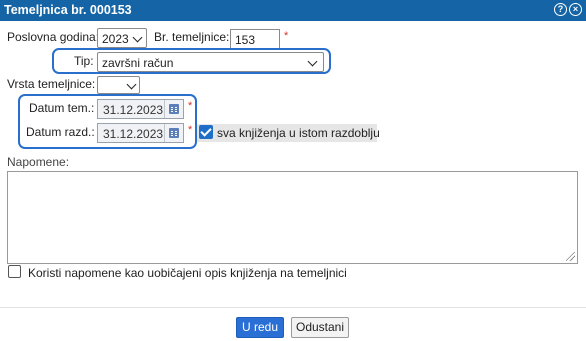 The image size is (586, 341). I want to click on title-bar: Temeljnica br. 000153 ? ×, so click(293, 10).